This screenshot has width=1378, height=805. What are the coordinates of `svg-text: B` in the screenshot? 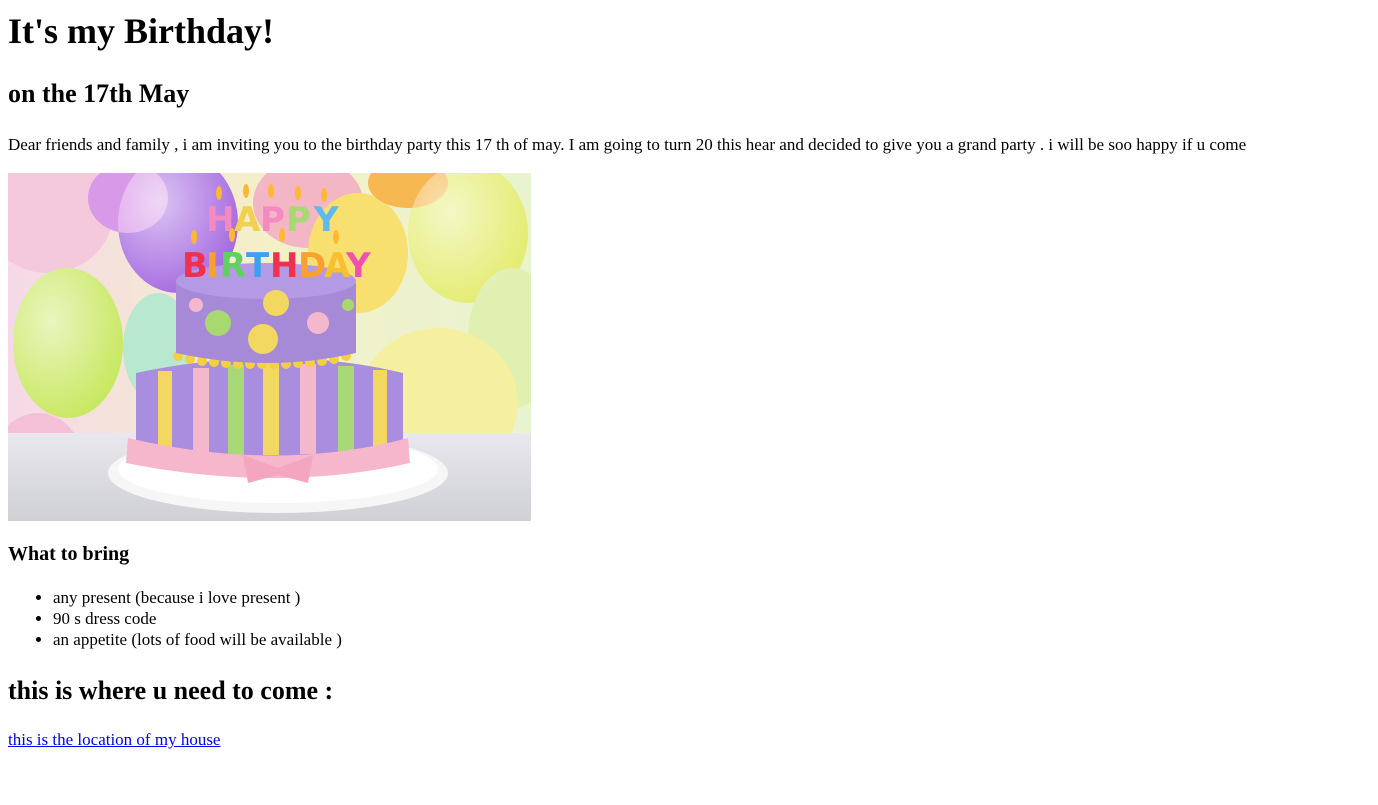 It's located at (195, 266).